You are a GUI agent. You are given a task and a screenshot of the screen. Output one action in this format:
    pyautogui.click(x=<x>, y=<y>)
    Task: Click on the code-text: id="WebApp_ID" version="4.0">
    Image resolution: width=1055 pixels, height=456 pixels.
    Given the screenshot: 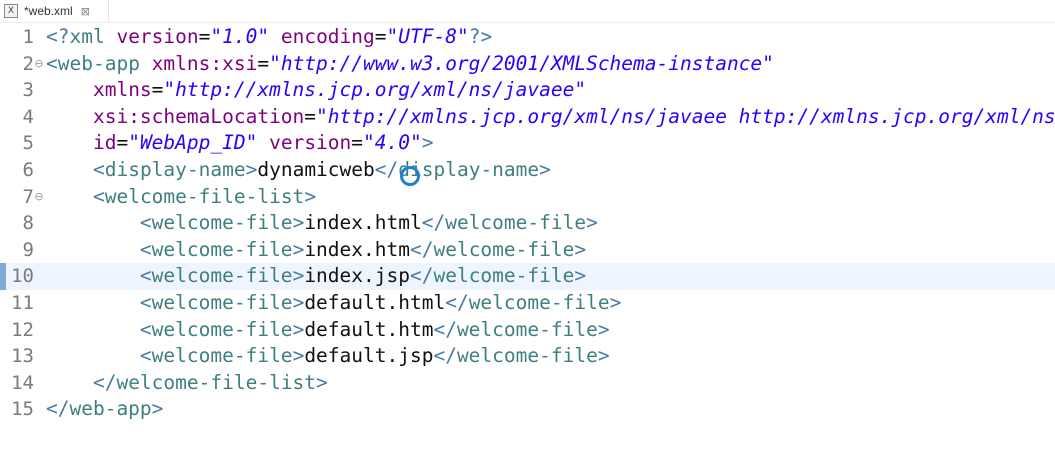 What is the action you would take?
    pyautogui.click(x=240, y=143)
    